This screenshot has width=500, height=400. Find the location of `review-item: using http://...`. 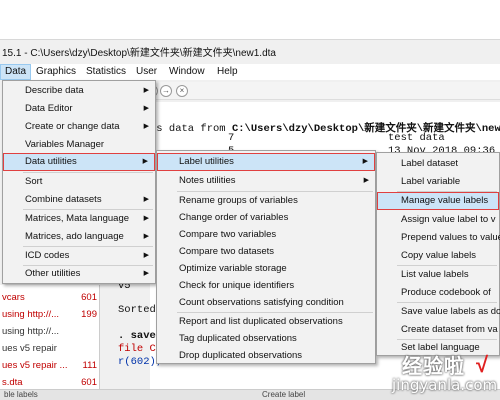

review-item: using http://... is located at coordinates (50, 331).